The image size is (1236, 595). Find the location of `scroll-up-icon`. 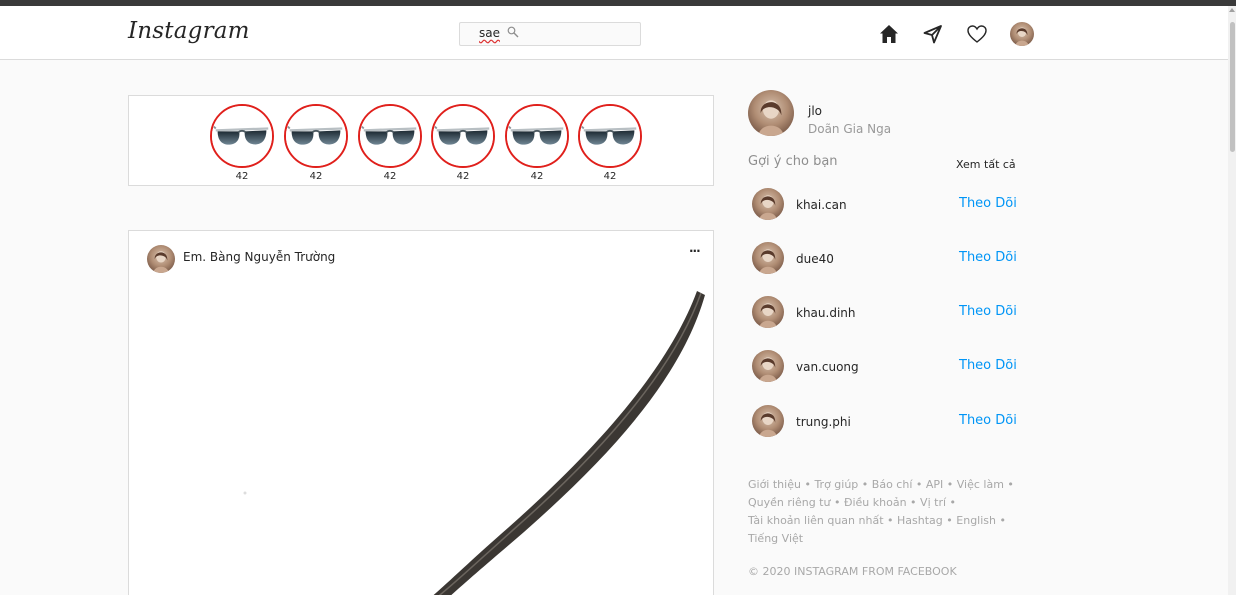

scroll-up-icon is located at coordinates (1232, 10).